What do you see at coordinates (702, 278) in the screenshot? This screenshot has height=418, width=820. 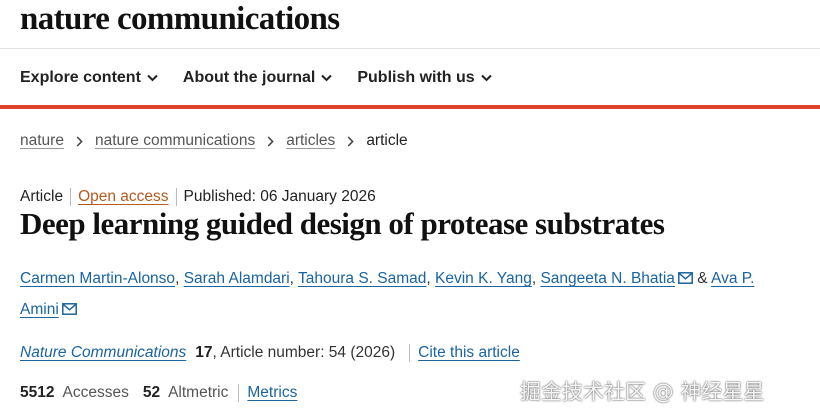 I see `author-joiner: &` at bounding box center [702, 278].